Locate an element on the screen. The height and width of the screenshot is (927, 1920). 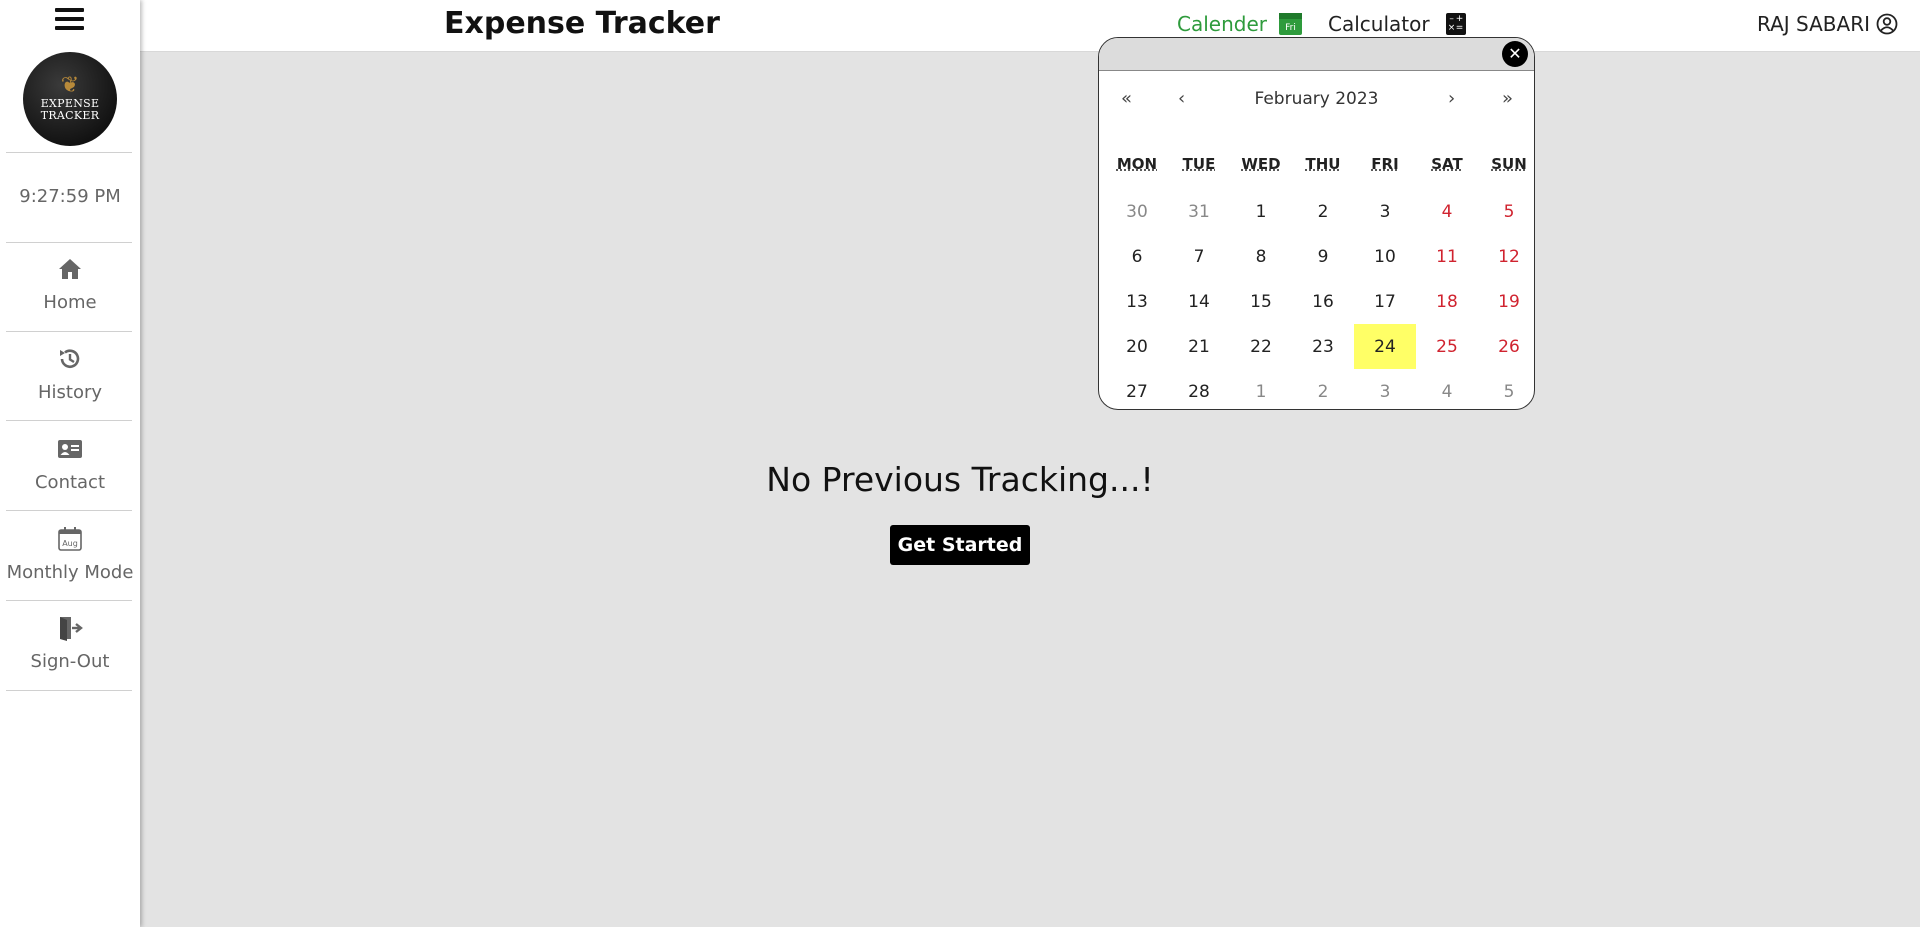
weekday-label: TUE is located at coordinates (1199, 164).